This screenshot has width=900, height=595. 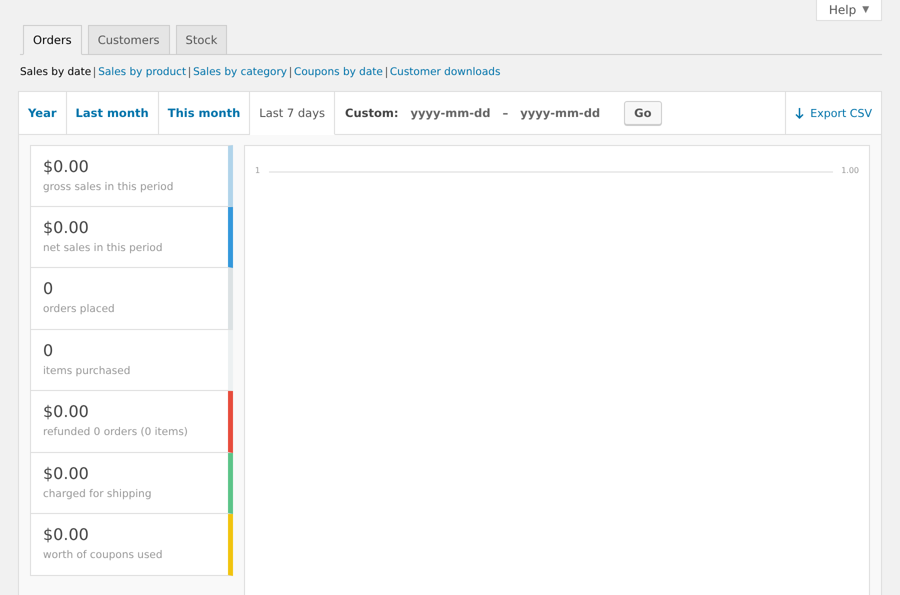 I want to click on custom-label: Custom:, so click(x=371, y=113).